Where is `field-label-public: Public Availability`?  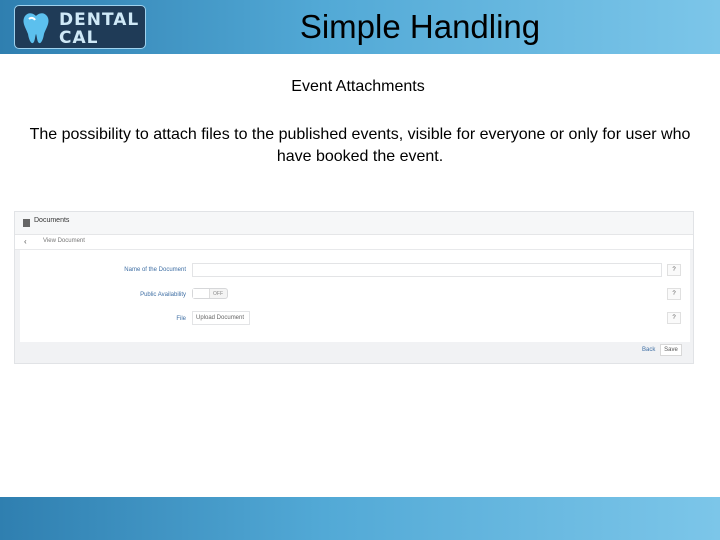 field-label-public: Public Availability is located at coordinates (163, 295).